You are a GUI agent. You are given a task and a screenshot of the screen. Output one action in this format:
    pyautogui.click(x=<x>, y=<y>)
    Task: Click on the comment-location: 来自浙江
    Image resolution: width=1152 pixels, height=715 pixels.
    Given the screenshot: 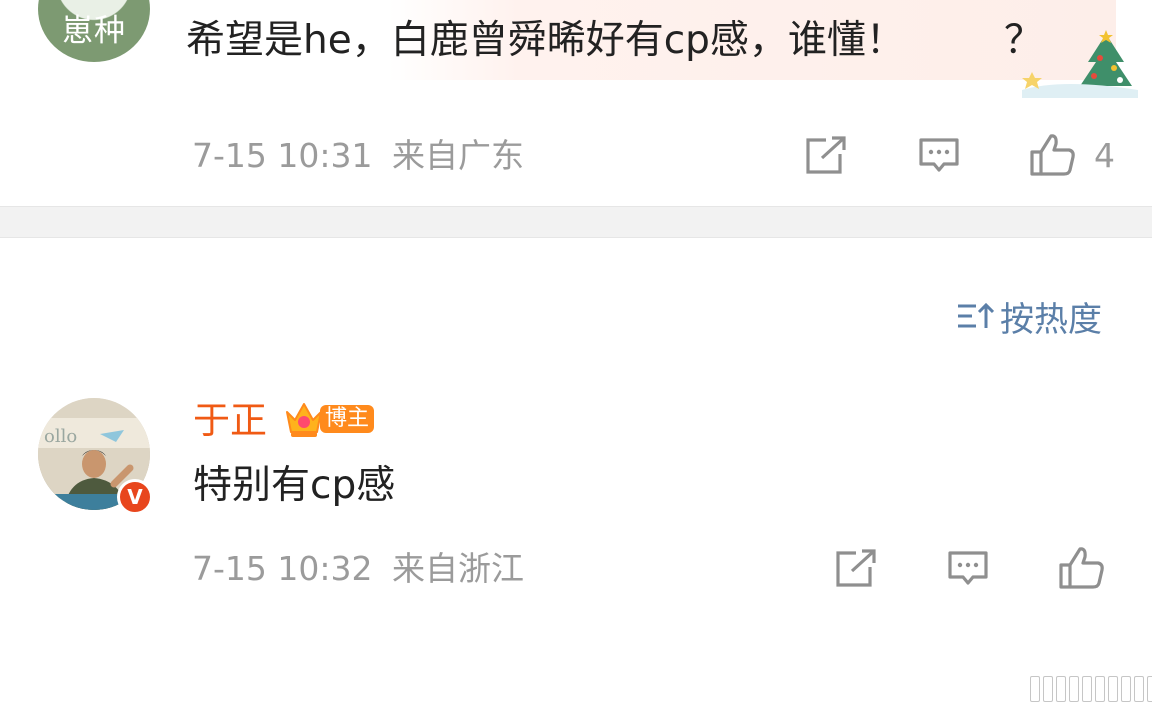 What is the action you would take?
    pyautogui.click(x=458, y=568)
    